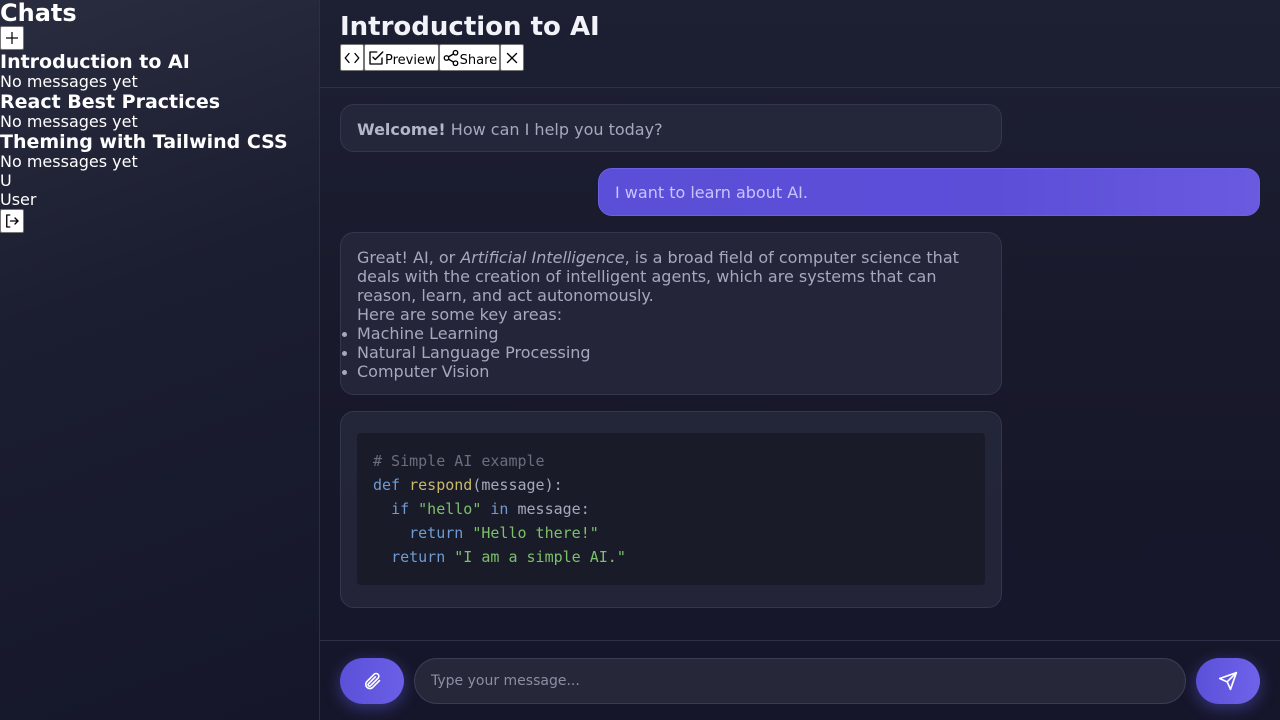 This screenshot has height=720, width=1280. I want to click on send-icon, so click(1228, 681).